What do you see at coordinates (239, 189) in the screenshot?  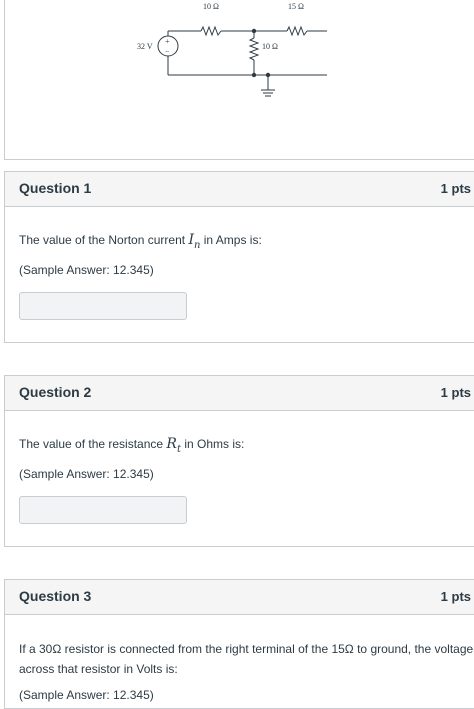 I see `question-header: Question 1 1 pts` at bounding box center [239, 189].